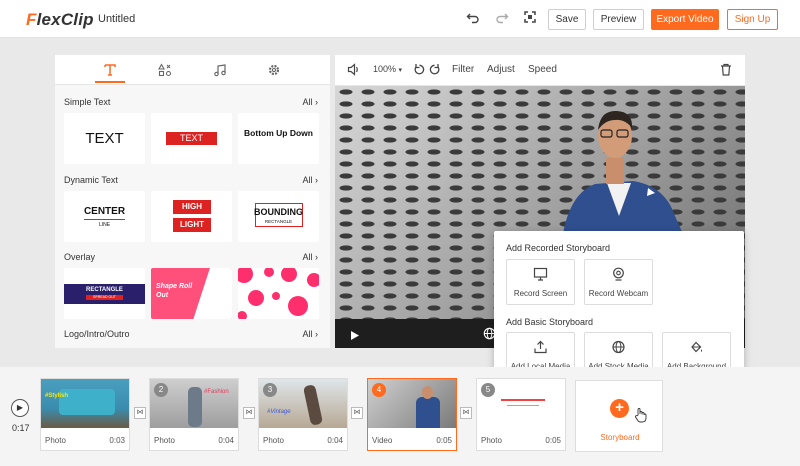 The image size is (800, 466). Describe the element at coordinates (220, 71) in the screenshot. I see `music-tab-icon` at that location.